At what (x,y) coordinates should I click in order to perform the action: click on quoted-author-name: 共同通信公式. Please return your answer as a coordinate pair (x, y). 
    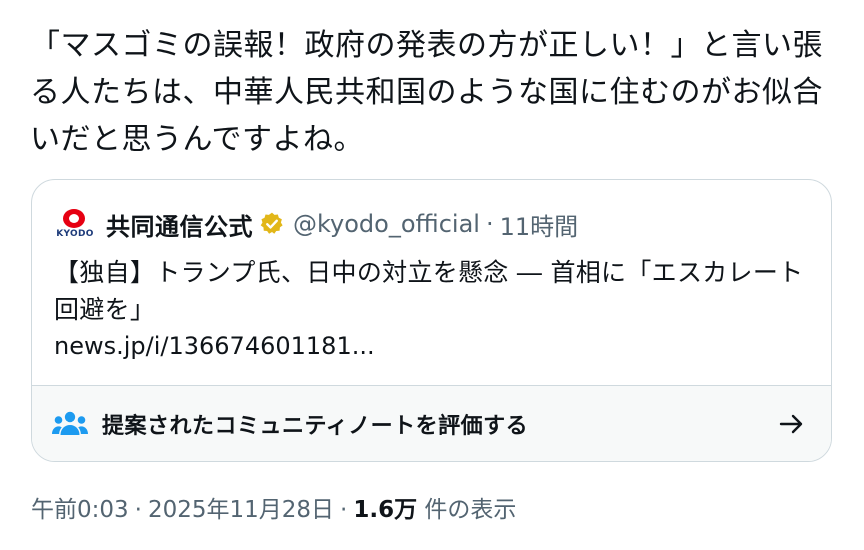
    Looking at the image, I should click on (179, 224).